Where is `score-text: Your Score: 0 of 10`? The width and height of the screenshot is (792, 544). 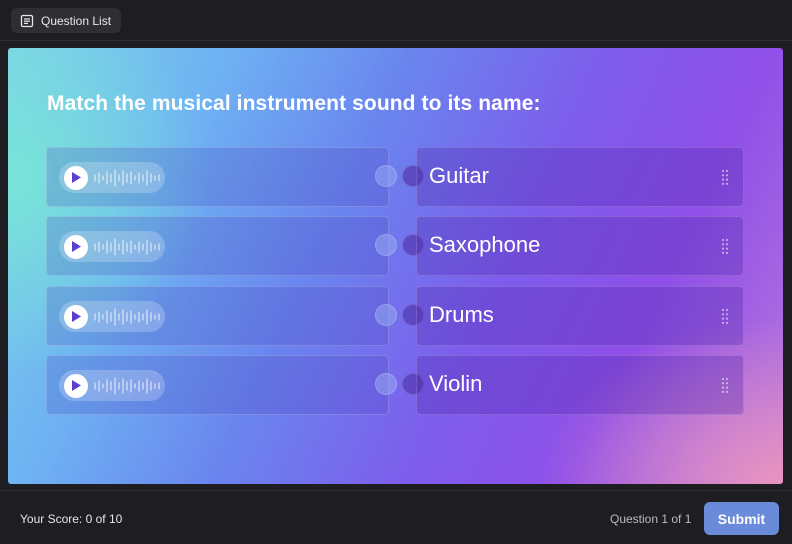
score-text: Your Score: 0 of 10 is located at coordinates (71, 519).